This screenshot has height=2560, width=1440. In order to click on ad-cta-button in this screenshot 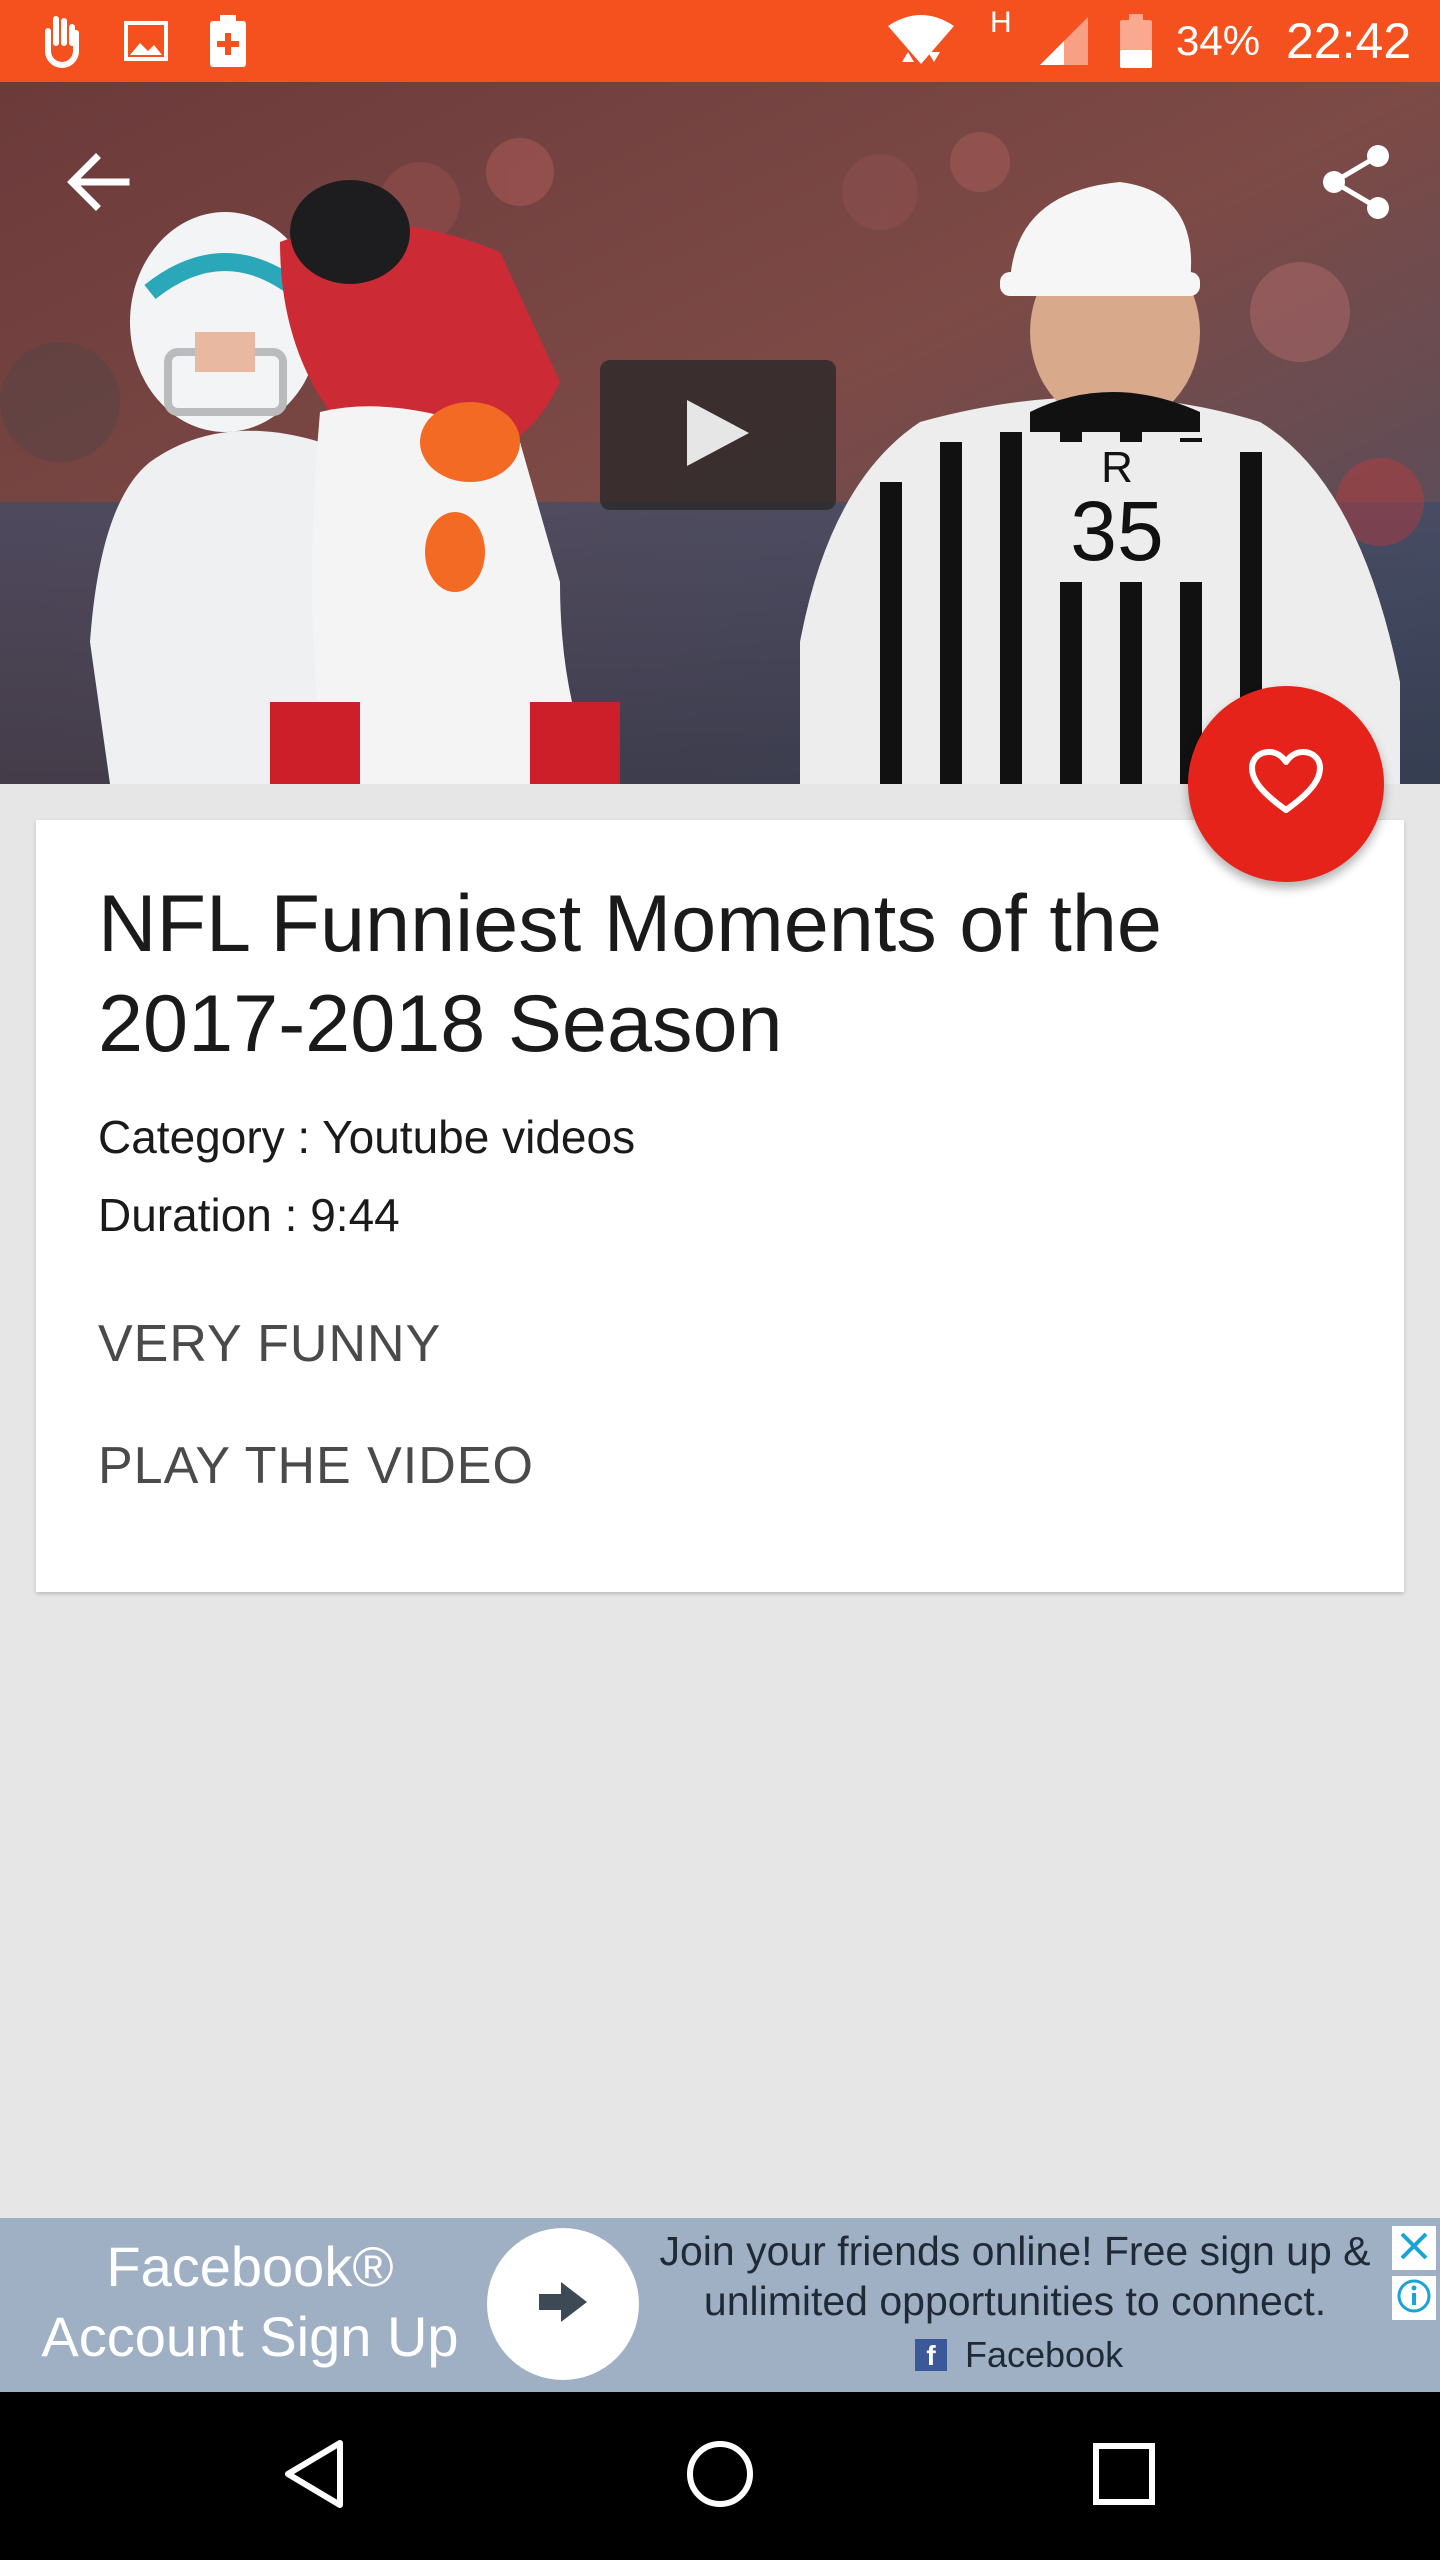, I will do `click(563, 2304)`.